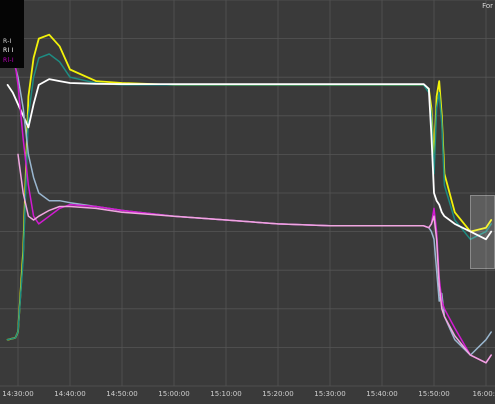 This screenshot has width=495, height=404. Describe the element at coordinates (433, 394) in the screenshot. I see `x-tick-label: 15:50:00` at that location.